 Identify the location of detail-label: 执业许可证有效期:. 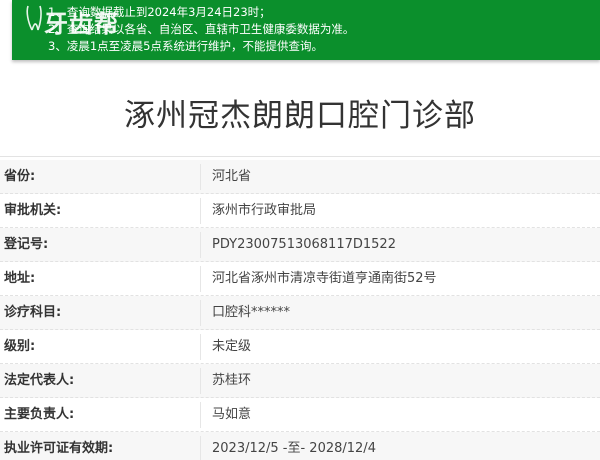
(59, 448).